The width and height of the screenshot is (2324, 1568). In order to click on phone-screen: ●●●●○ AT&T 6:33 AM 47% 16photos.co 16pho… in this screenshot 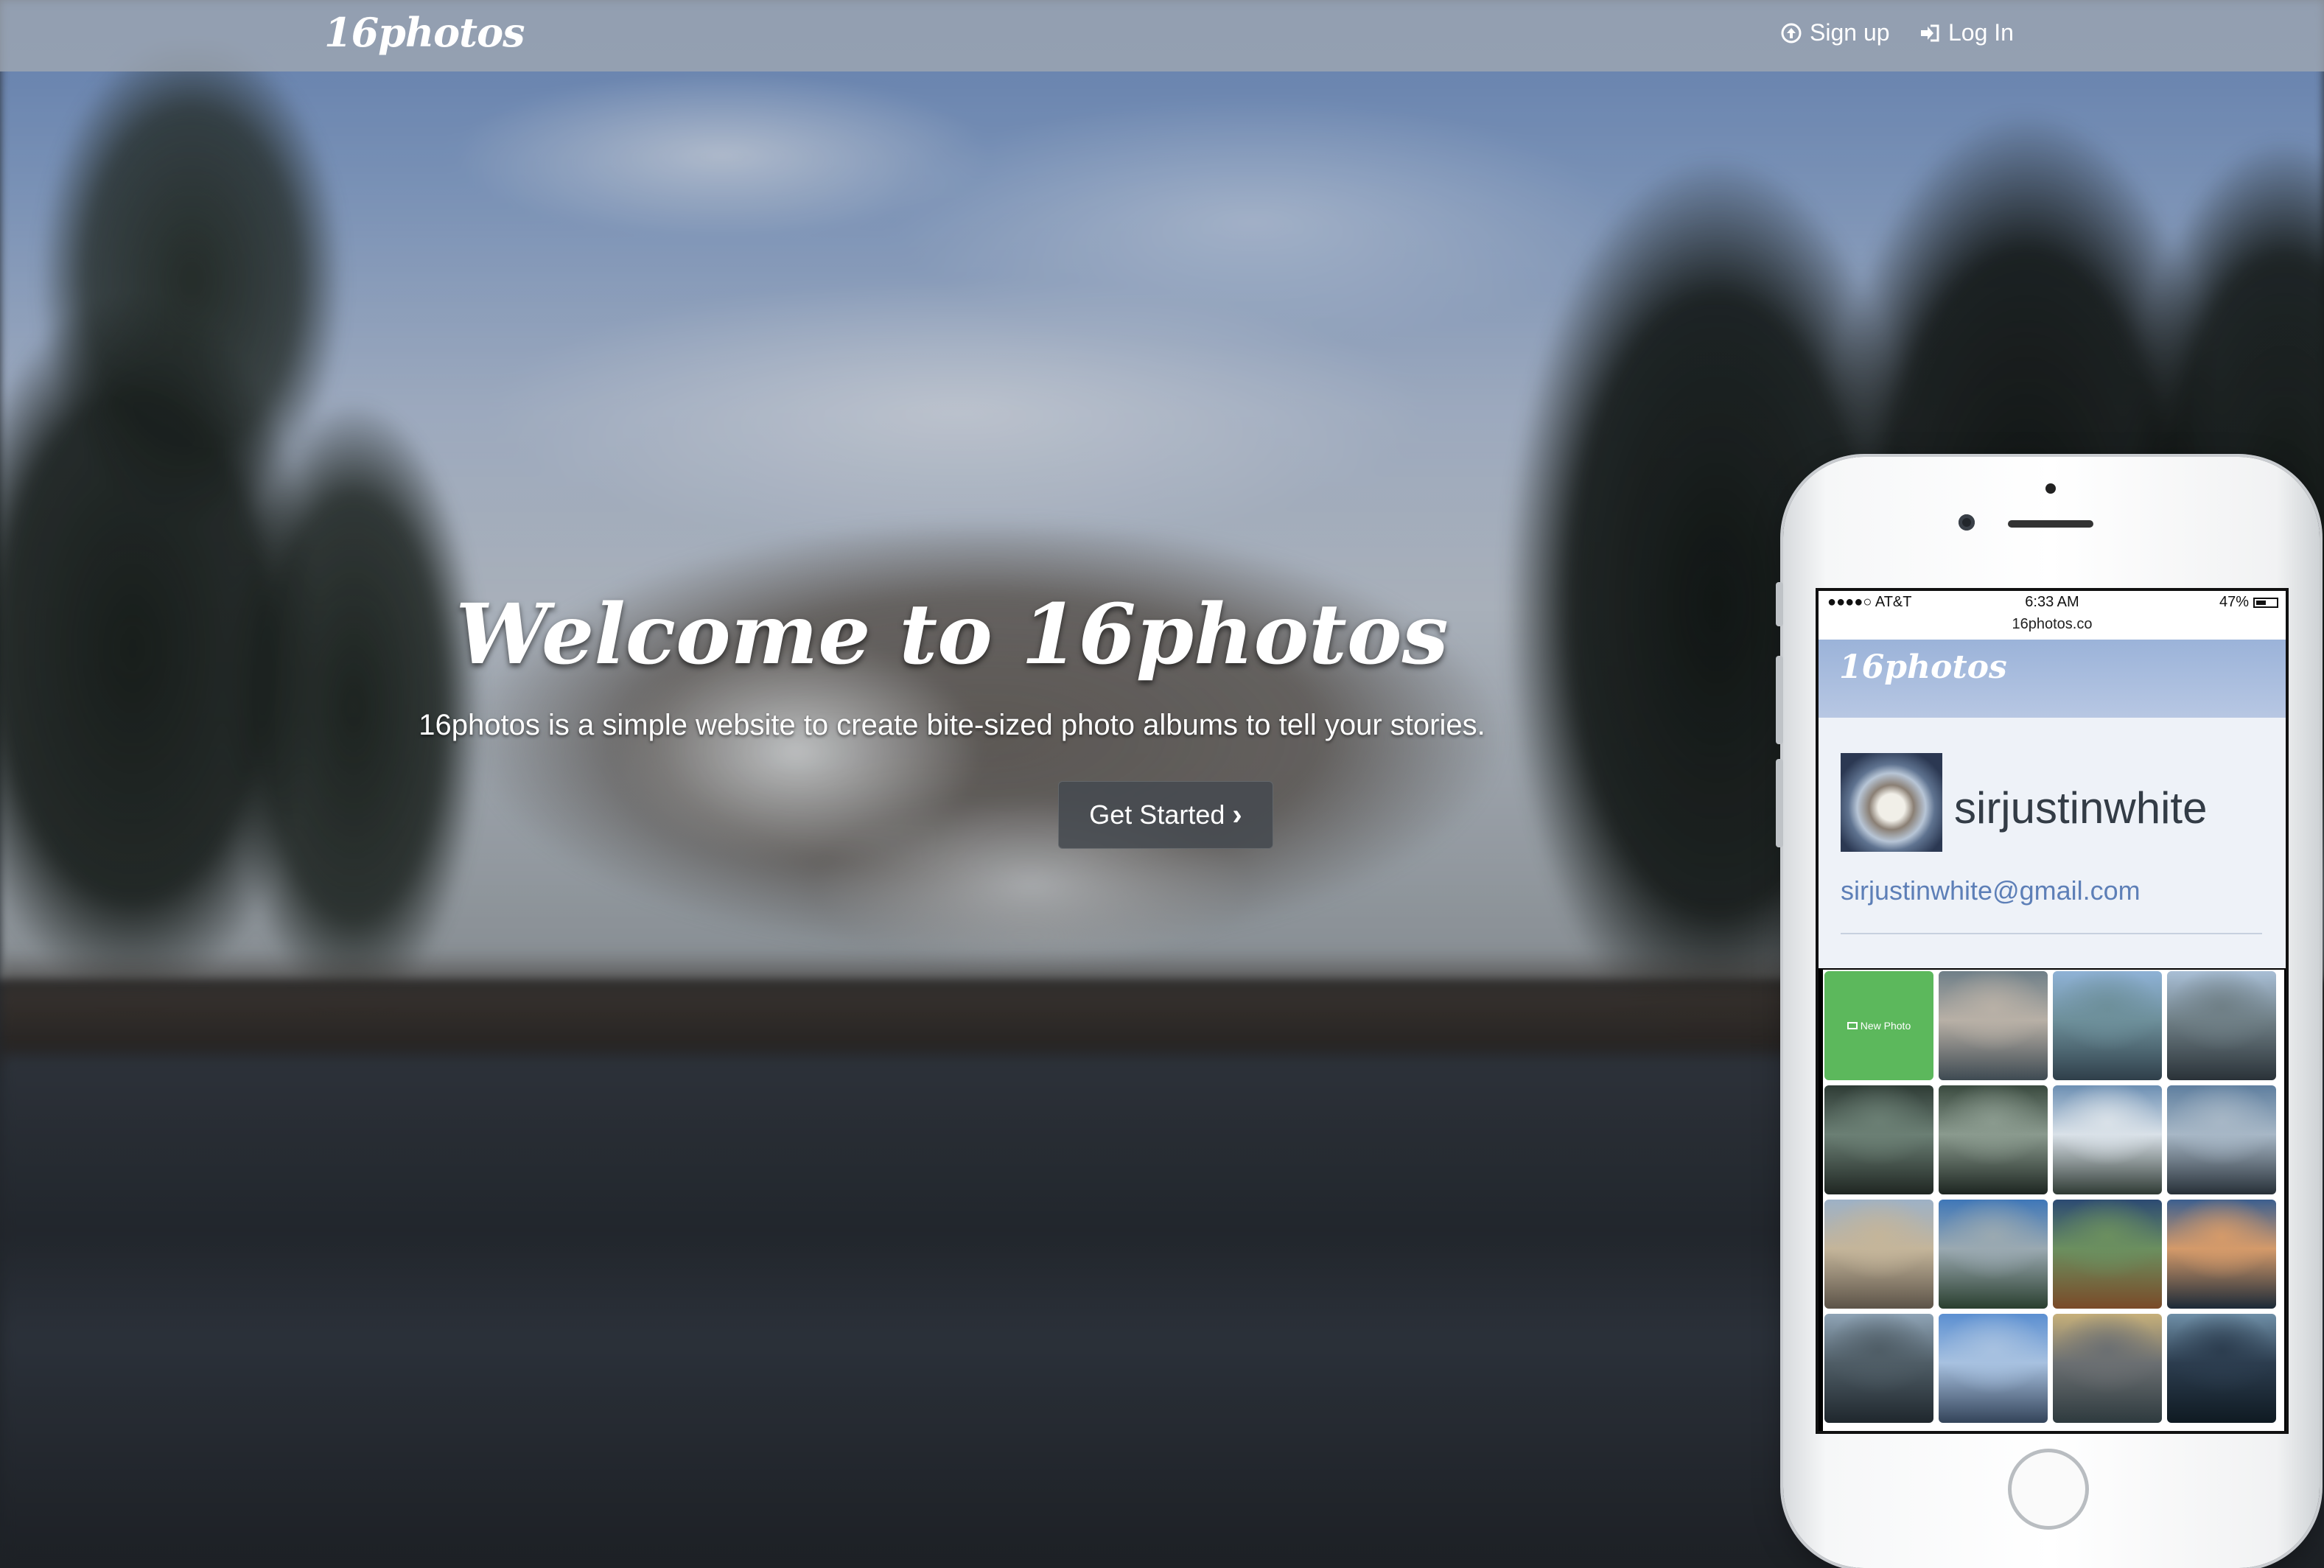, I will do `click(2052, 1011)`.